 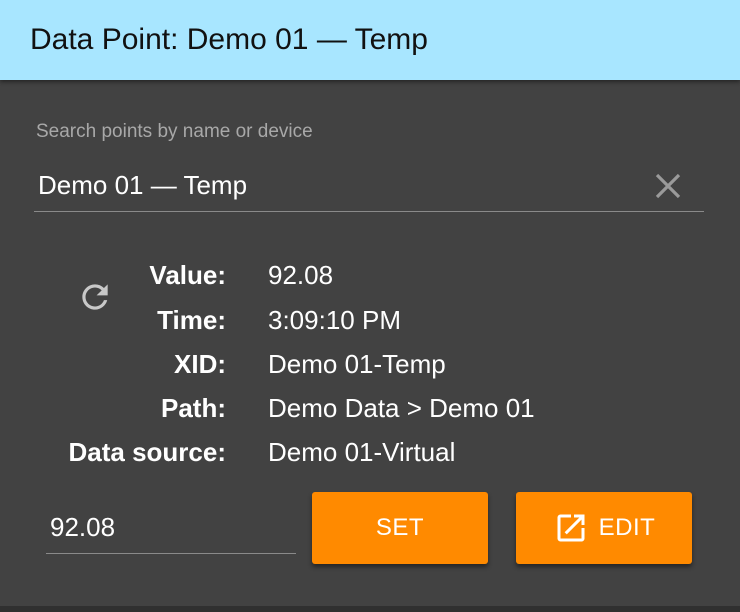 I want to click on set-value-input, so click(x=170, y=527).